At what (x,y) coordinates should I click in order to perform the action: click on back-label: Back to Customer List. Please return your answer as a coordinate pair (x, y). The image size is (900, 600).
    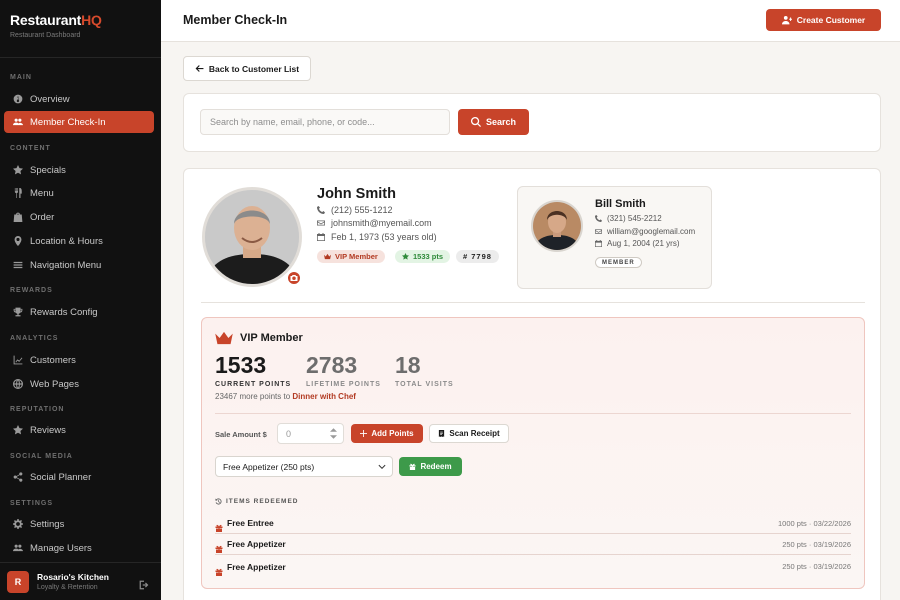
    Looking at the image, I should click on (254, 68).